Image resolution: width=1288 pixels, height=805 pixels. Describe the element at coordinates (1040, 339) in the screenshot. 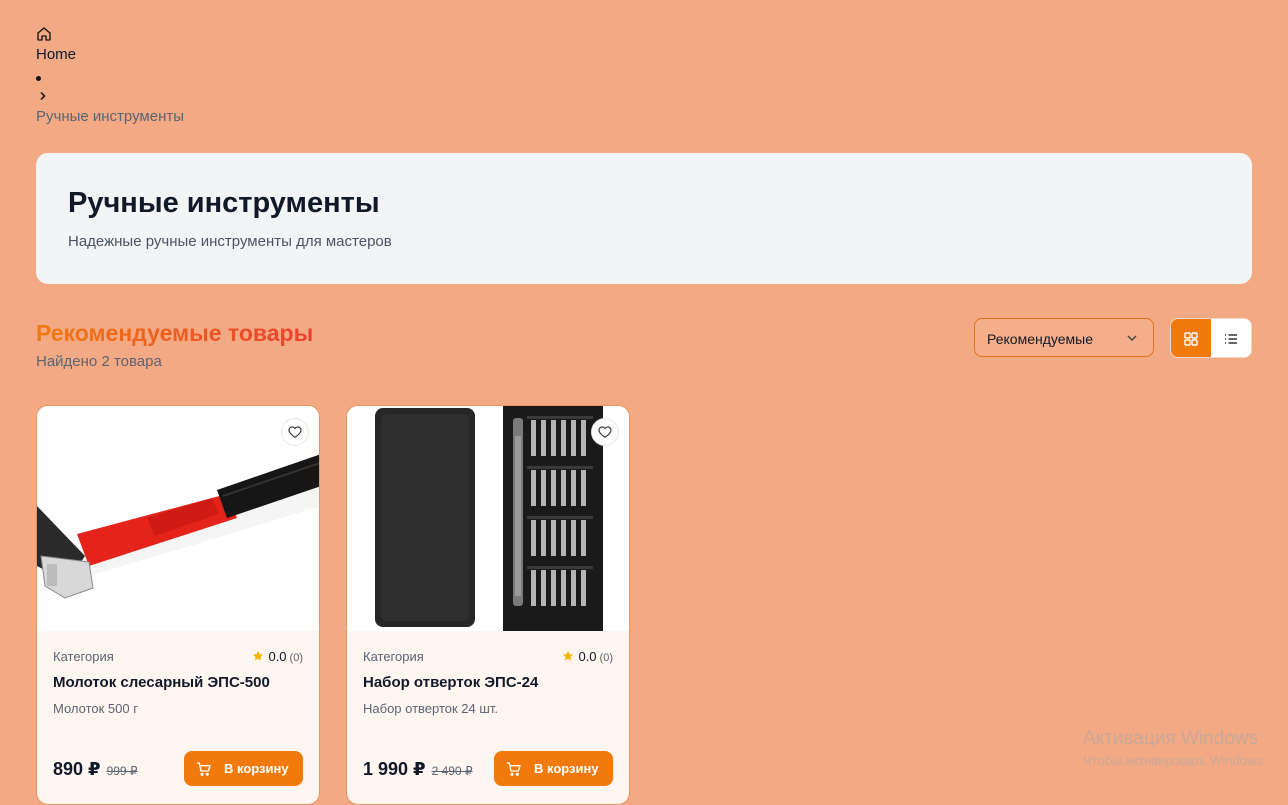

I see `sort-selected-value: Рекомендуемые` at that location.